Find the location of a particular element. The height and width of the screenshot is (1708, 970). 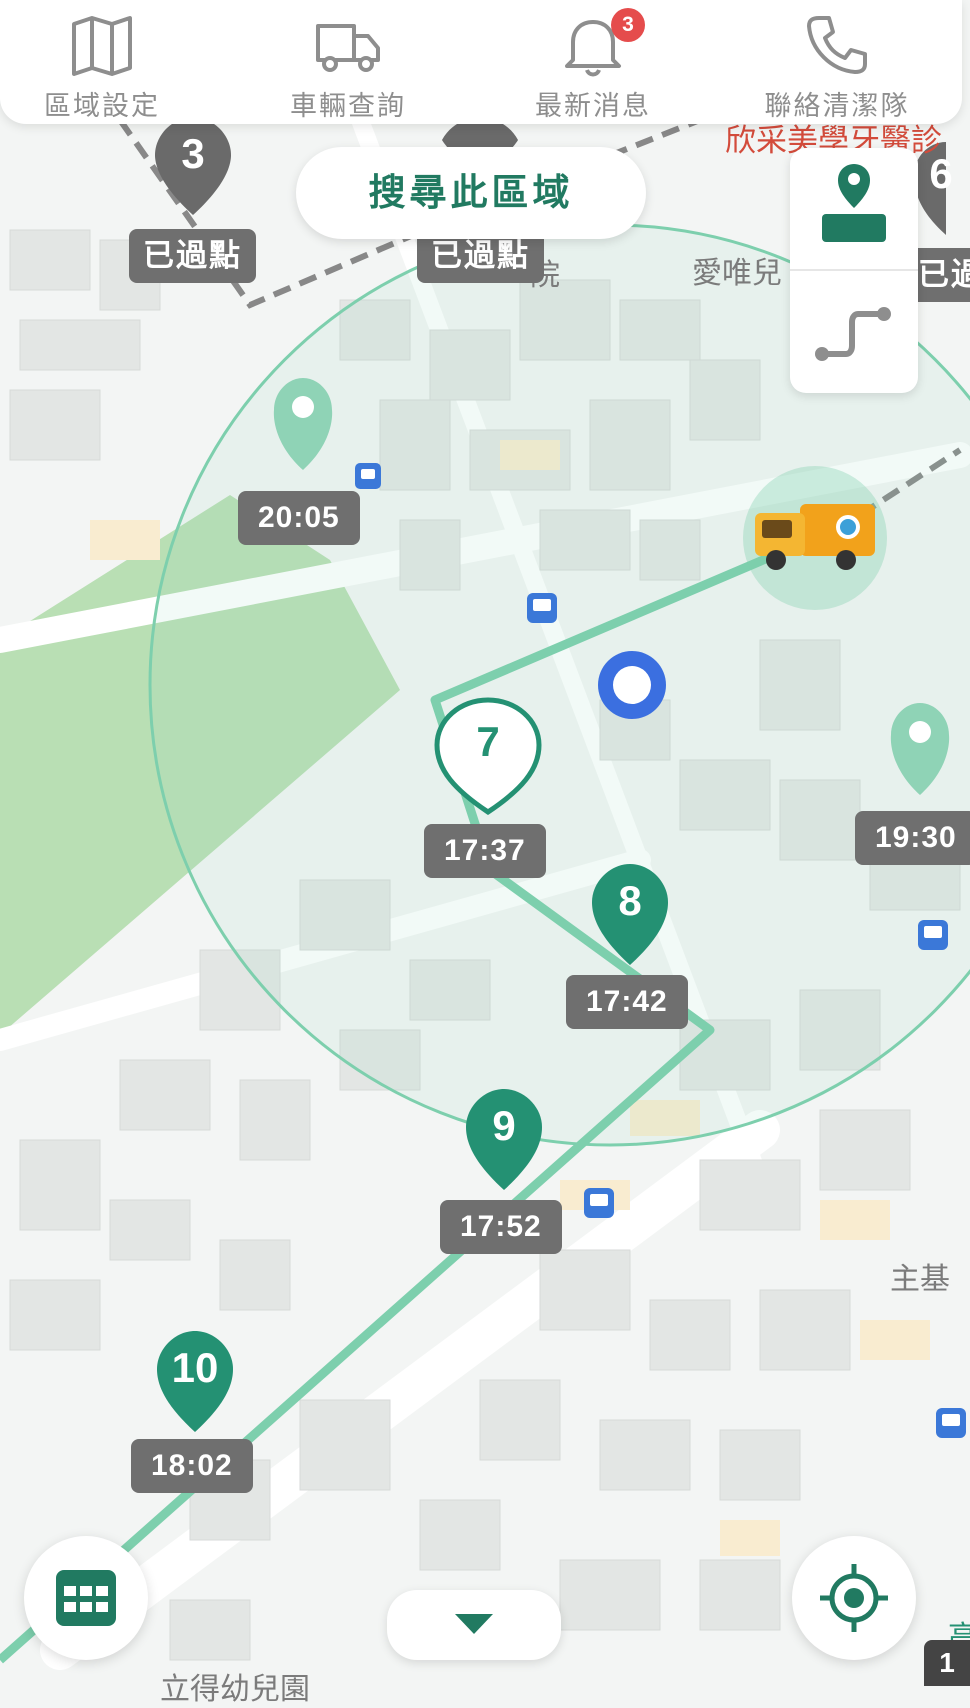

show-stops-button is located at coordinates (854, 207).